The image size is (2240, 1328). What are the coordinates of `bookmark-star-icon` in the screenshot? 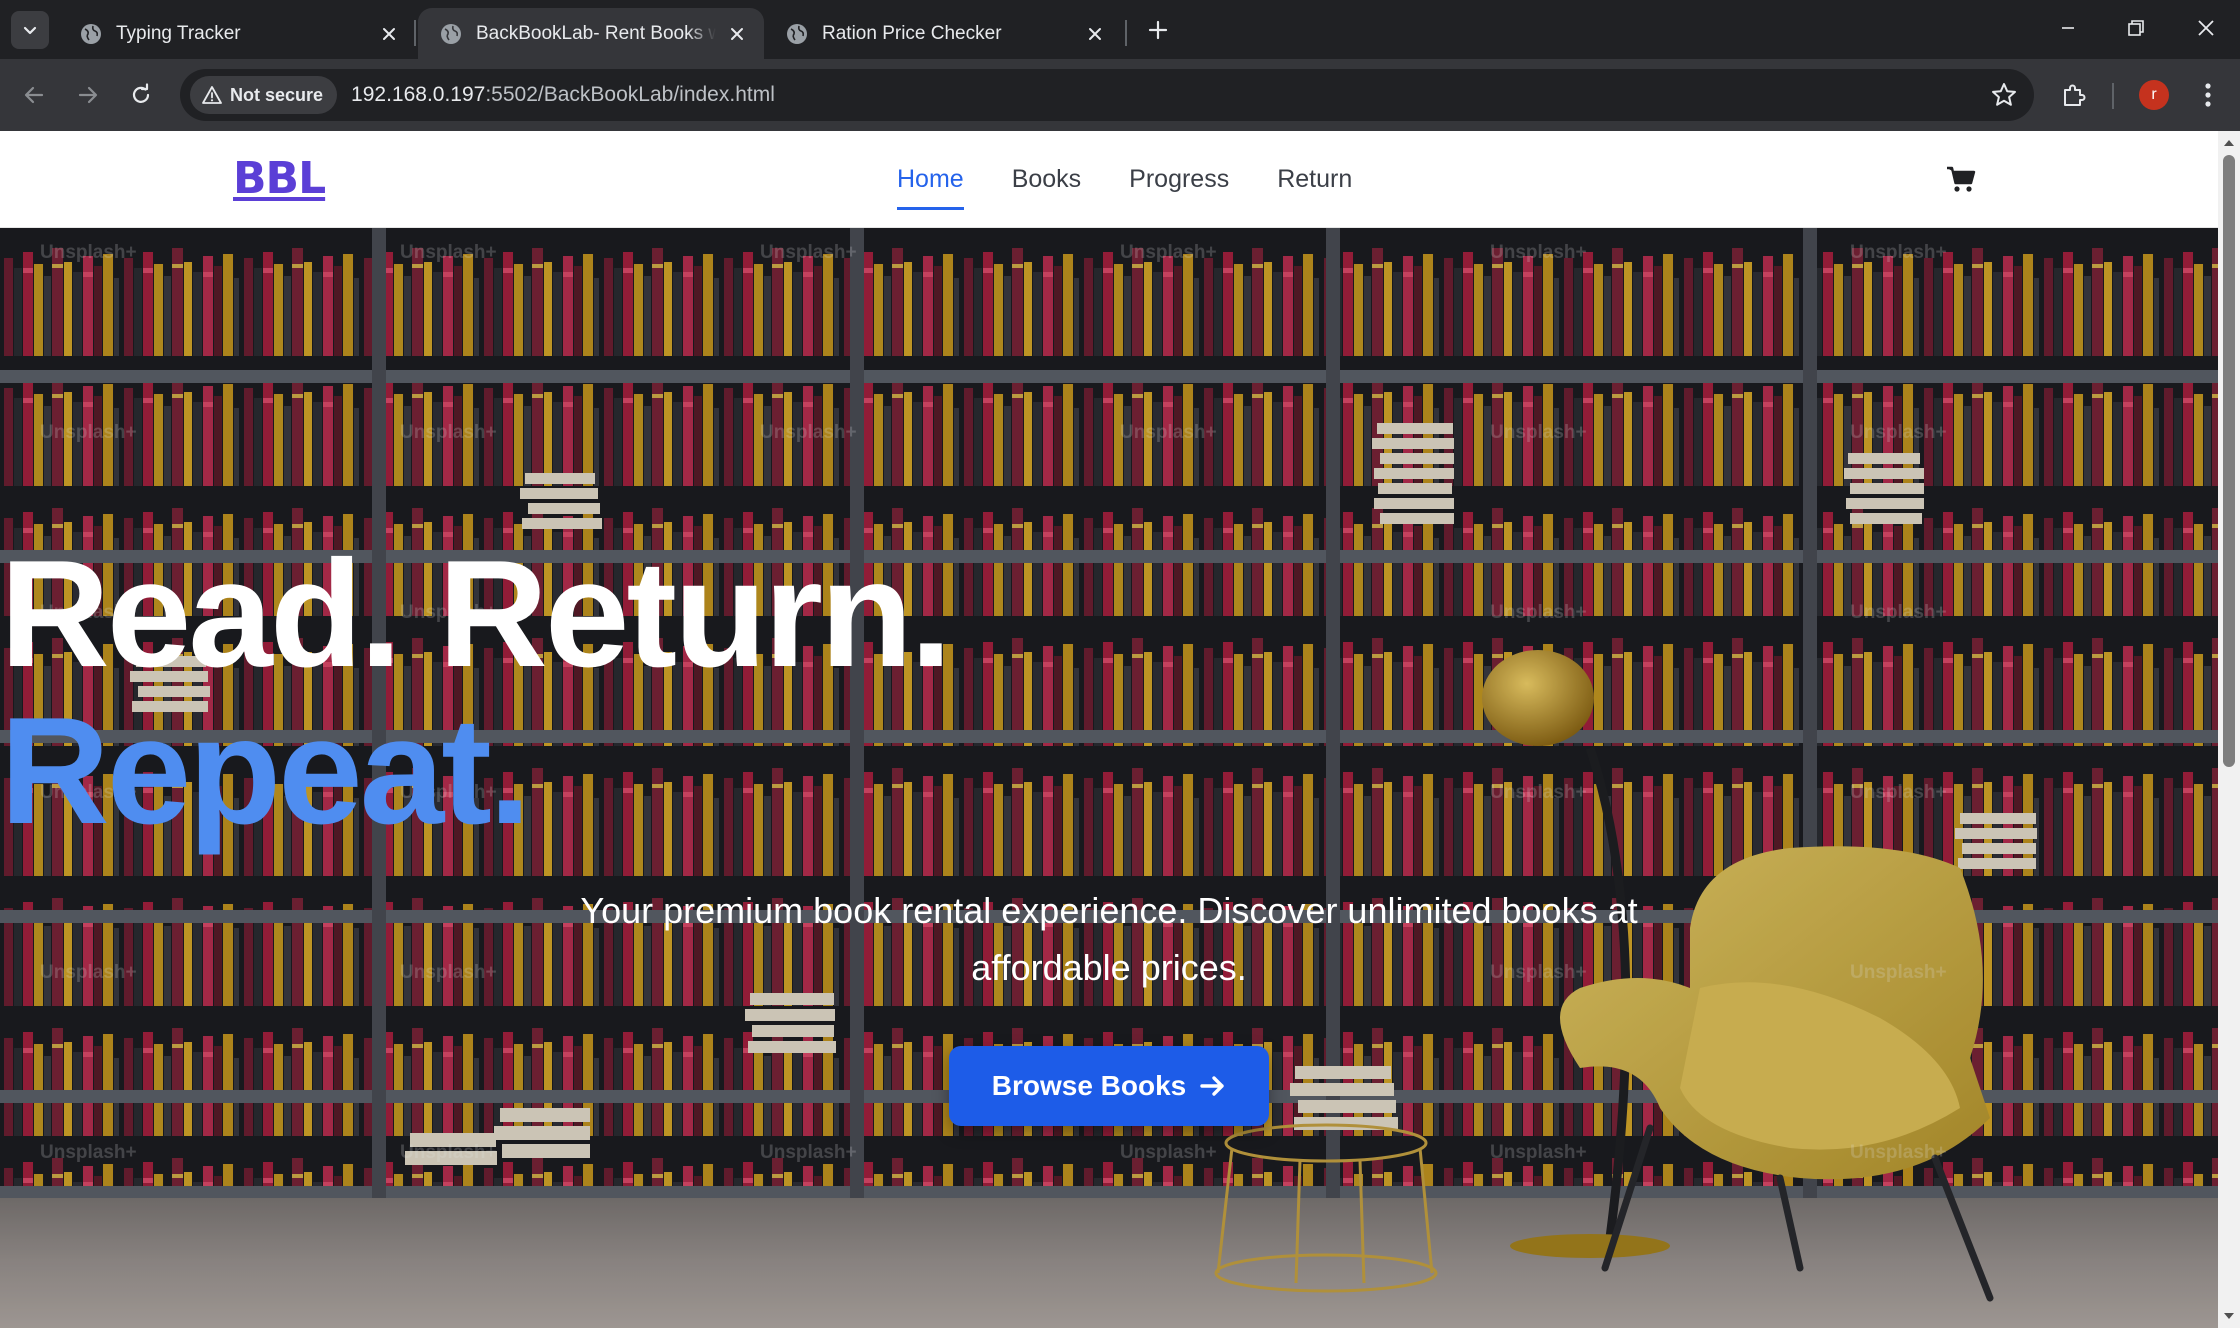 It's located at (2004, 95).